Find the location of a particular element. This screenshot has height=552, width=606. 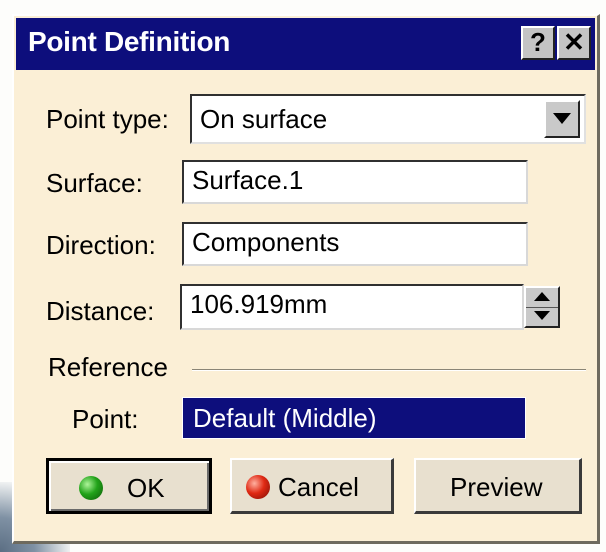

reference-point-label: Point: is located at coordinates (105, 419).